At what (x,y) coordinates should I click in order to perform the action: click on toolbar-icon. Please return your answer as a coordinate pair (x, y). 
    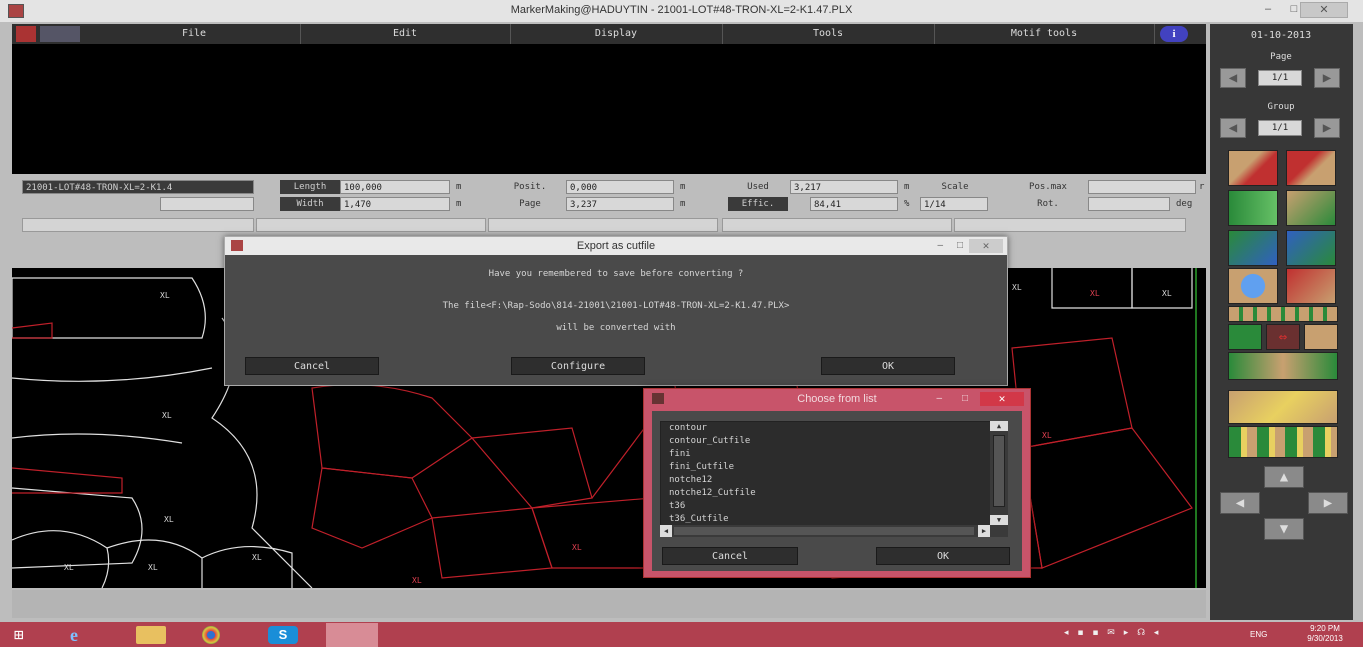
    Looking at the image, I should click on (60, 34).